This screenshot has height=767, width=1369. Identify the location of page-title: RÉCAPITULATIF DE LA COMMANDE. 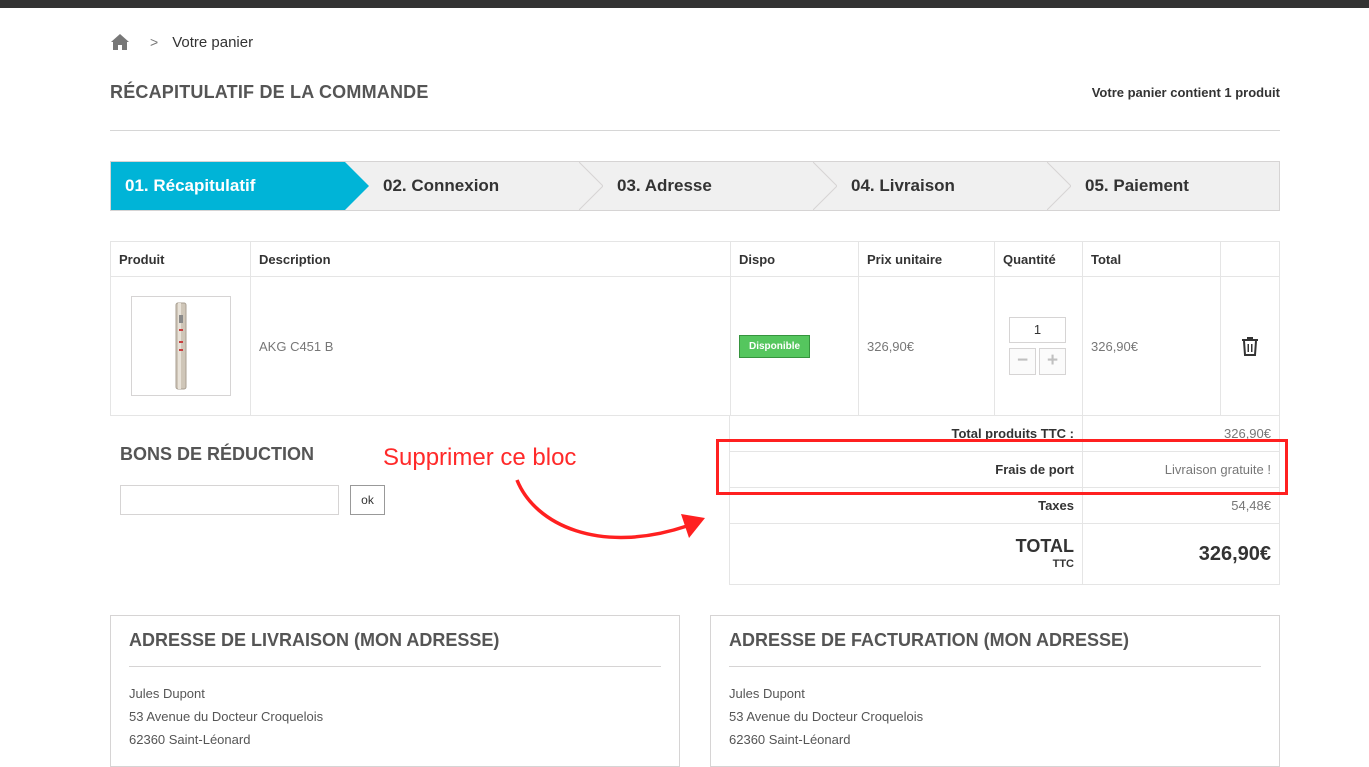
(269, 92).